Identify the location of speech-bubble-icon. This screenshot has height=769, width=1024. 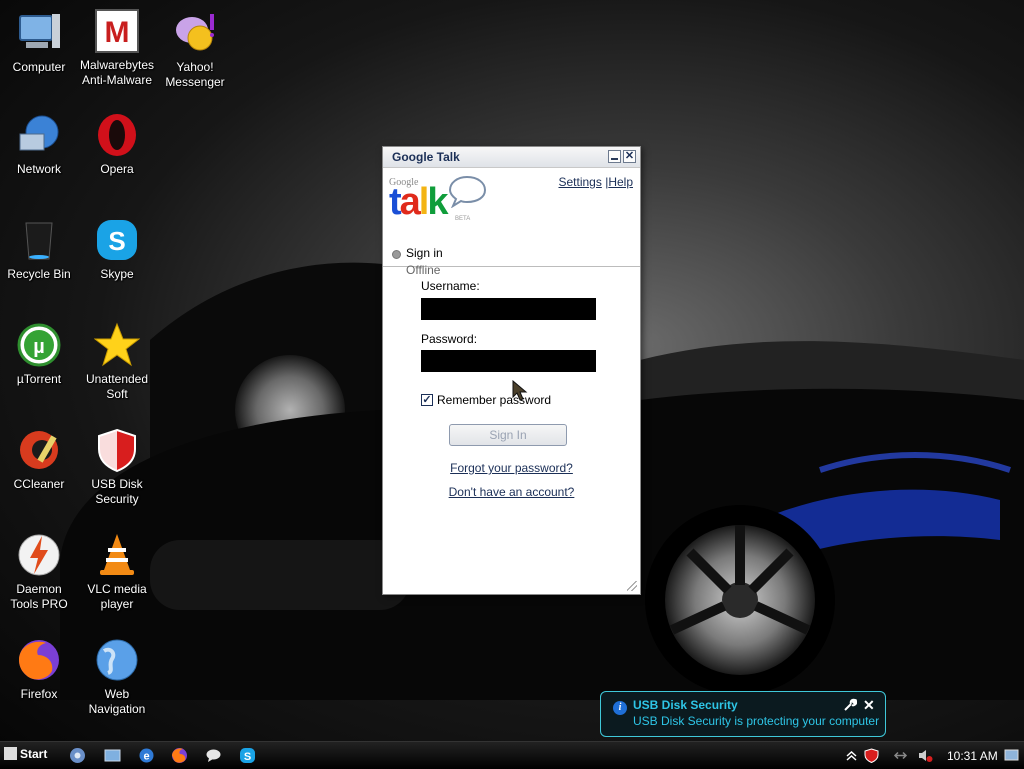
(467, 191).